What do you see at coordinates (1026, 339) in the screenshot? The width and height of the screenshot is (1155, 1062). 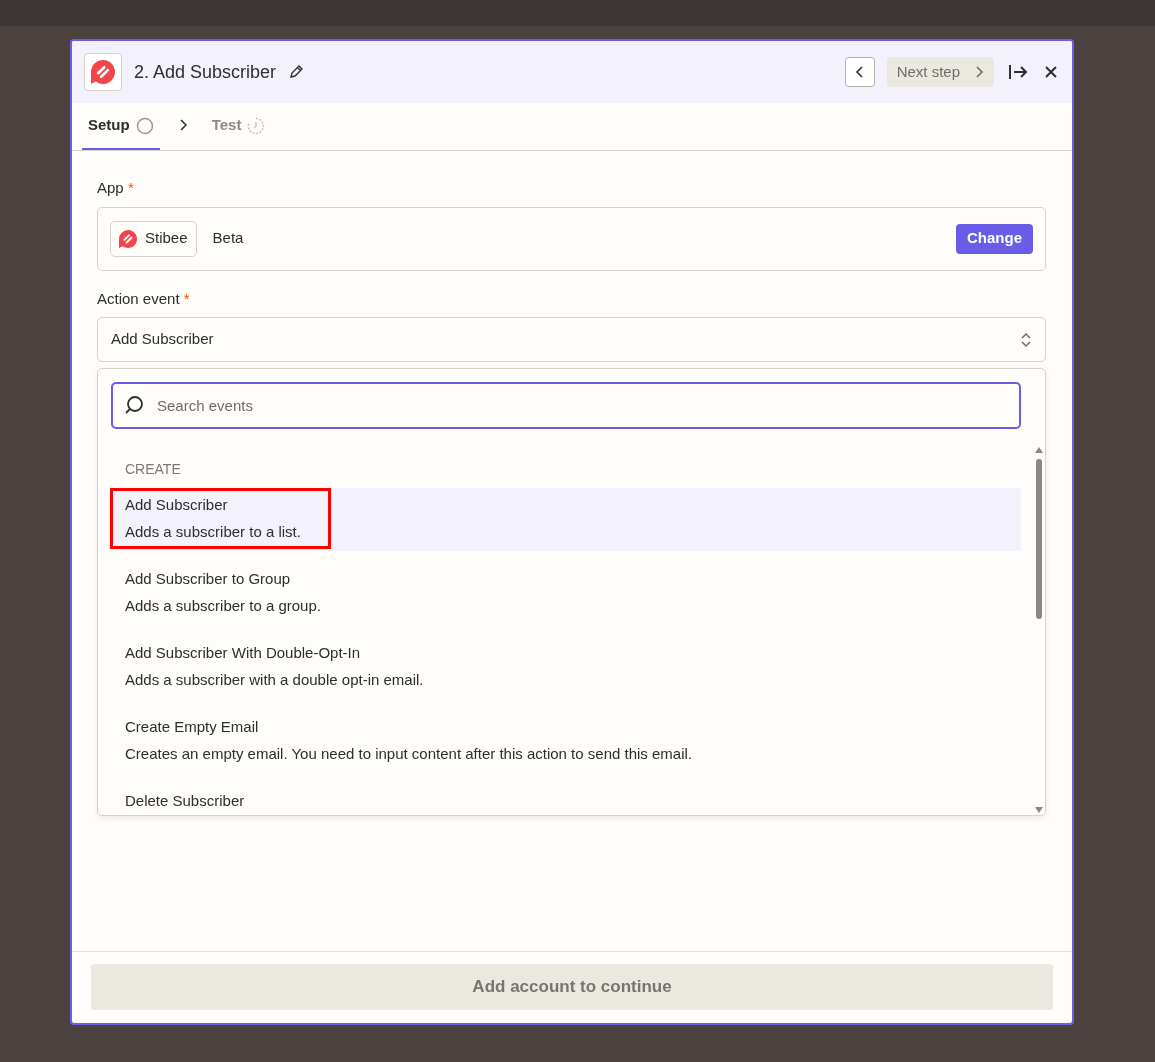 I see `up-down-chevron-icon` at bounding box center [1026, 339].